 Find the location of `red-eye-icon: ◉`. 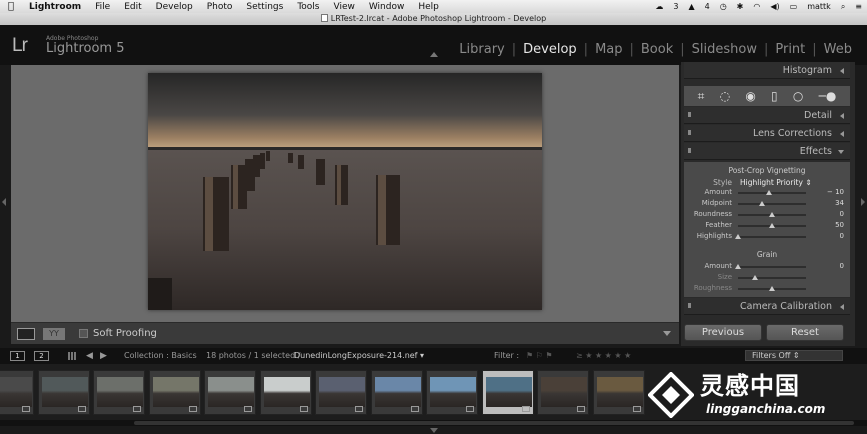

red-eye-icon: ◉ is located at coordinates (750, 96).